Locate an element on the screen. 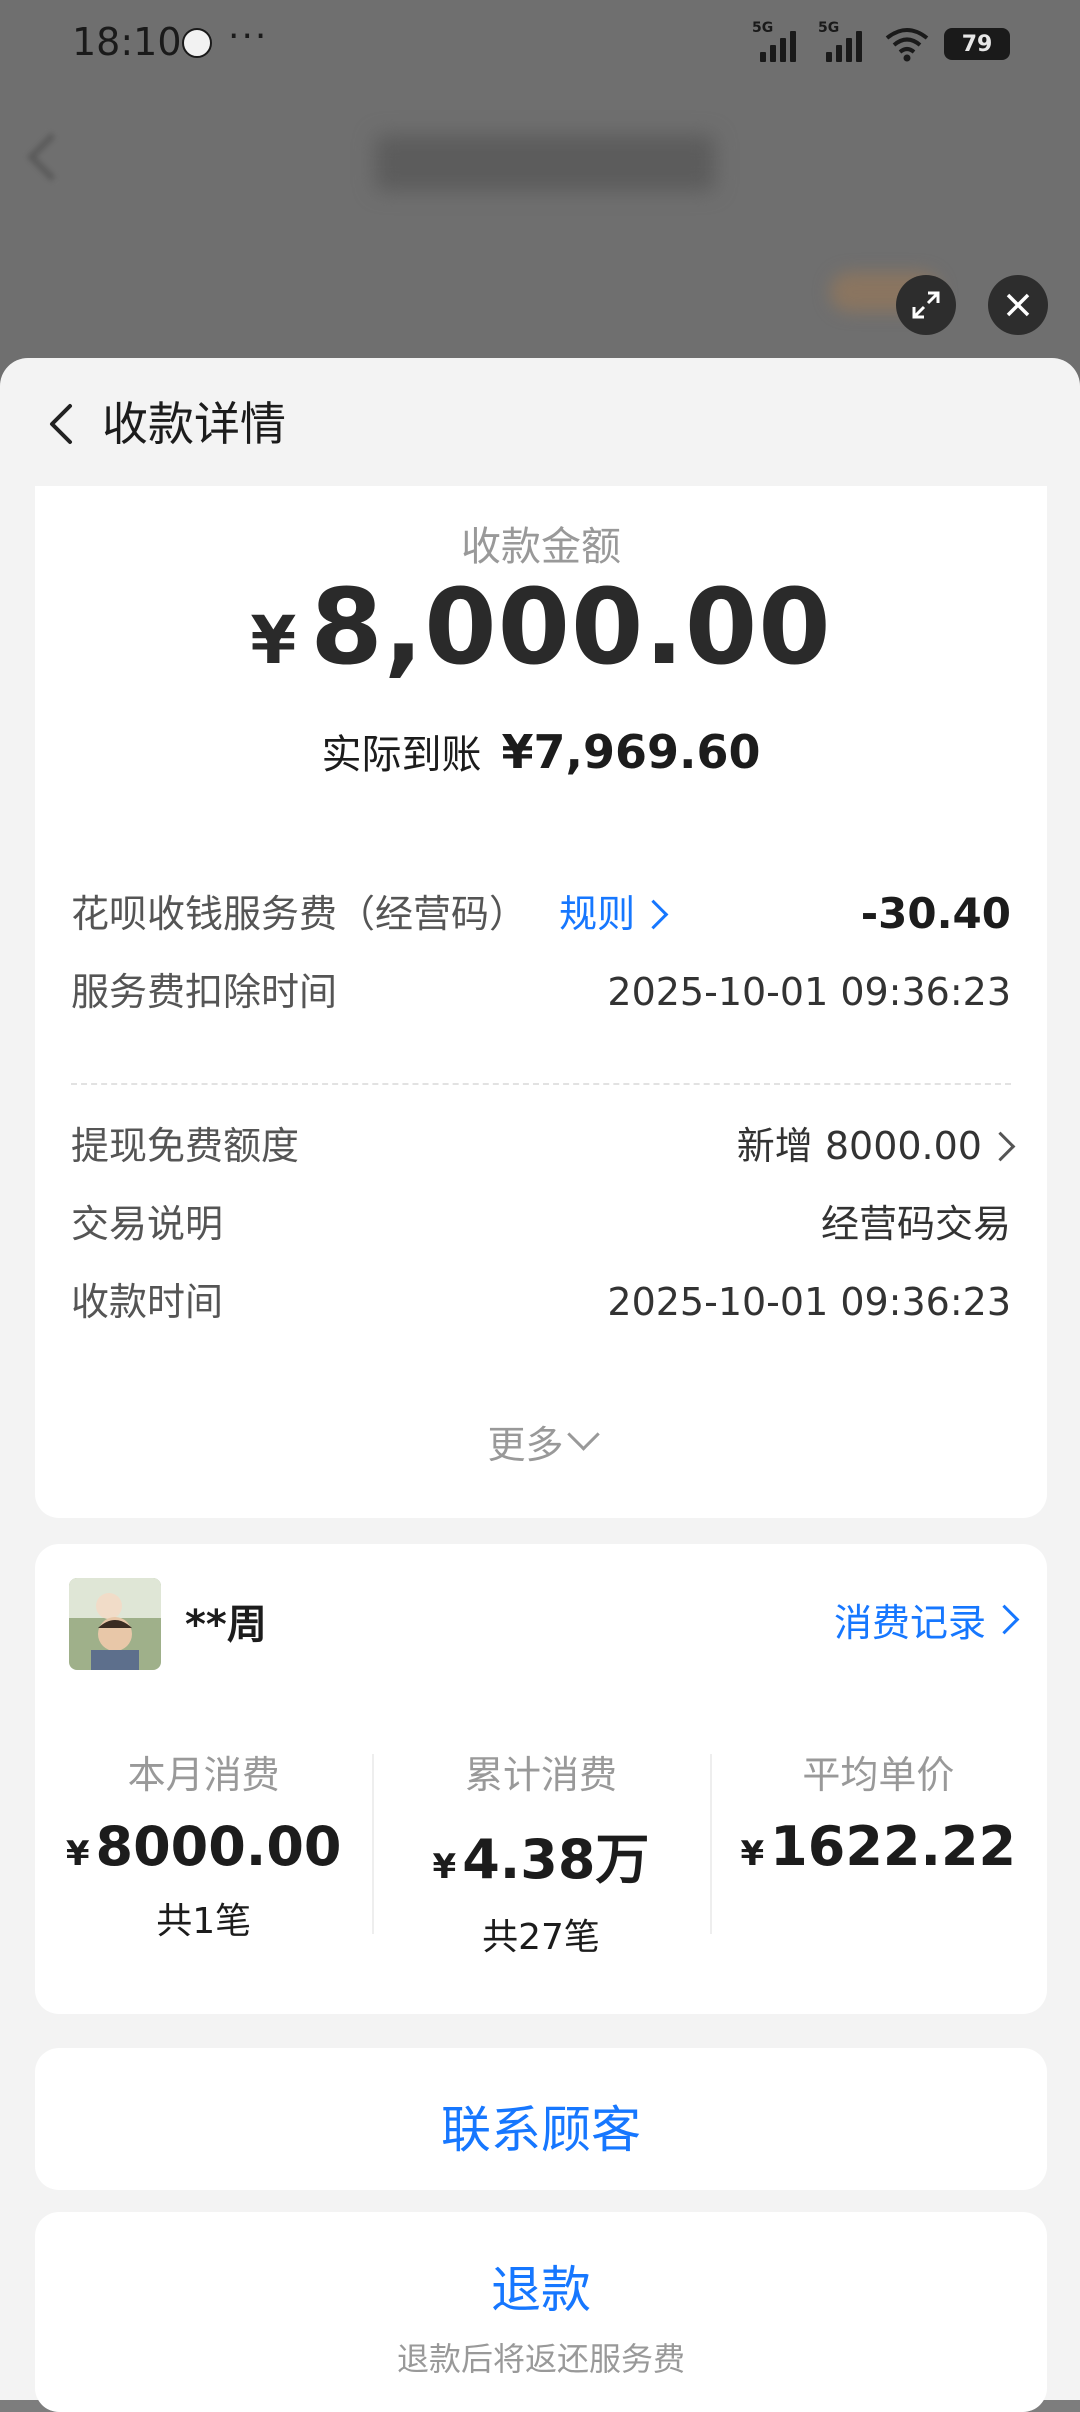 This screenshot has width=1080, height=2412. description-row: 交易说明 经营码交易 is located at coordinates (541, 1224).